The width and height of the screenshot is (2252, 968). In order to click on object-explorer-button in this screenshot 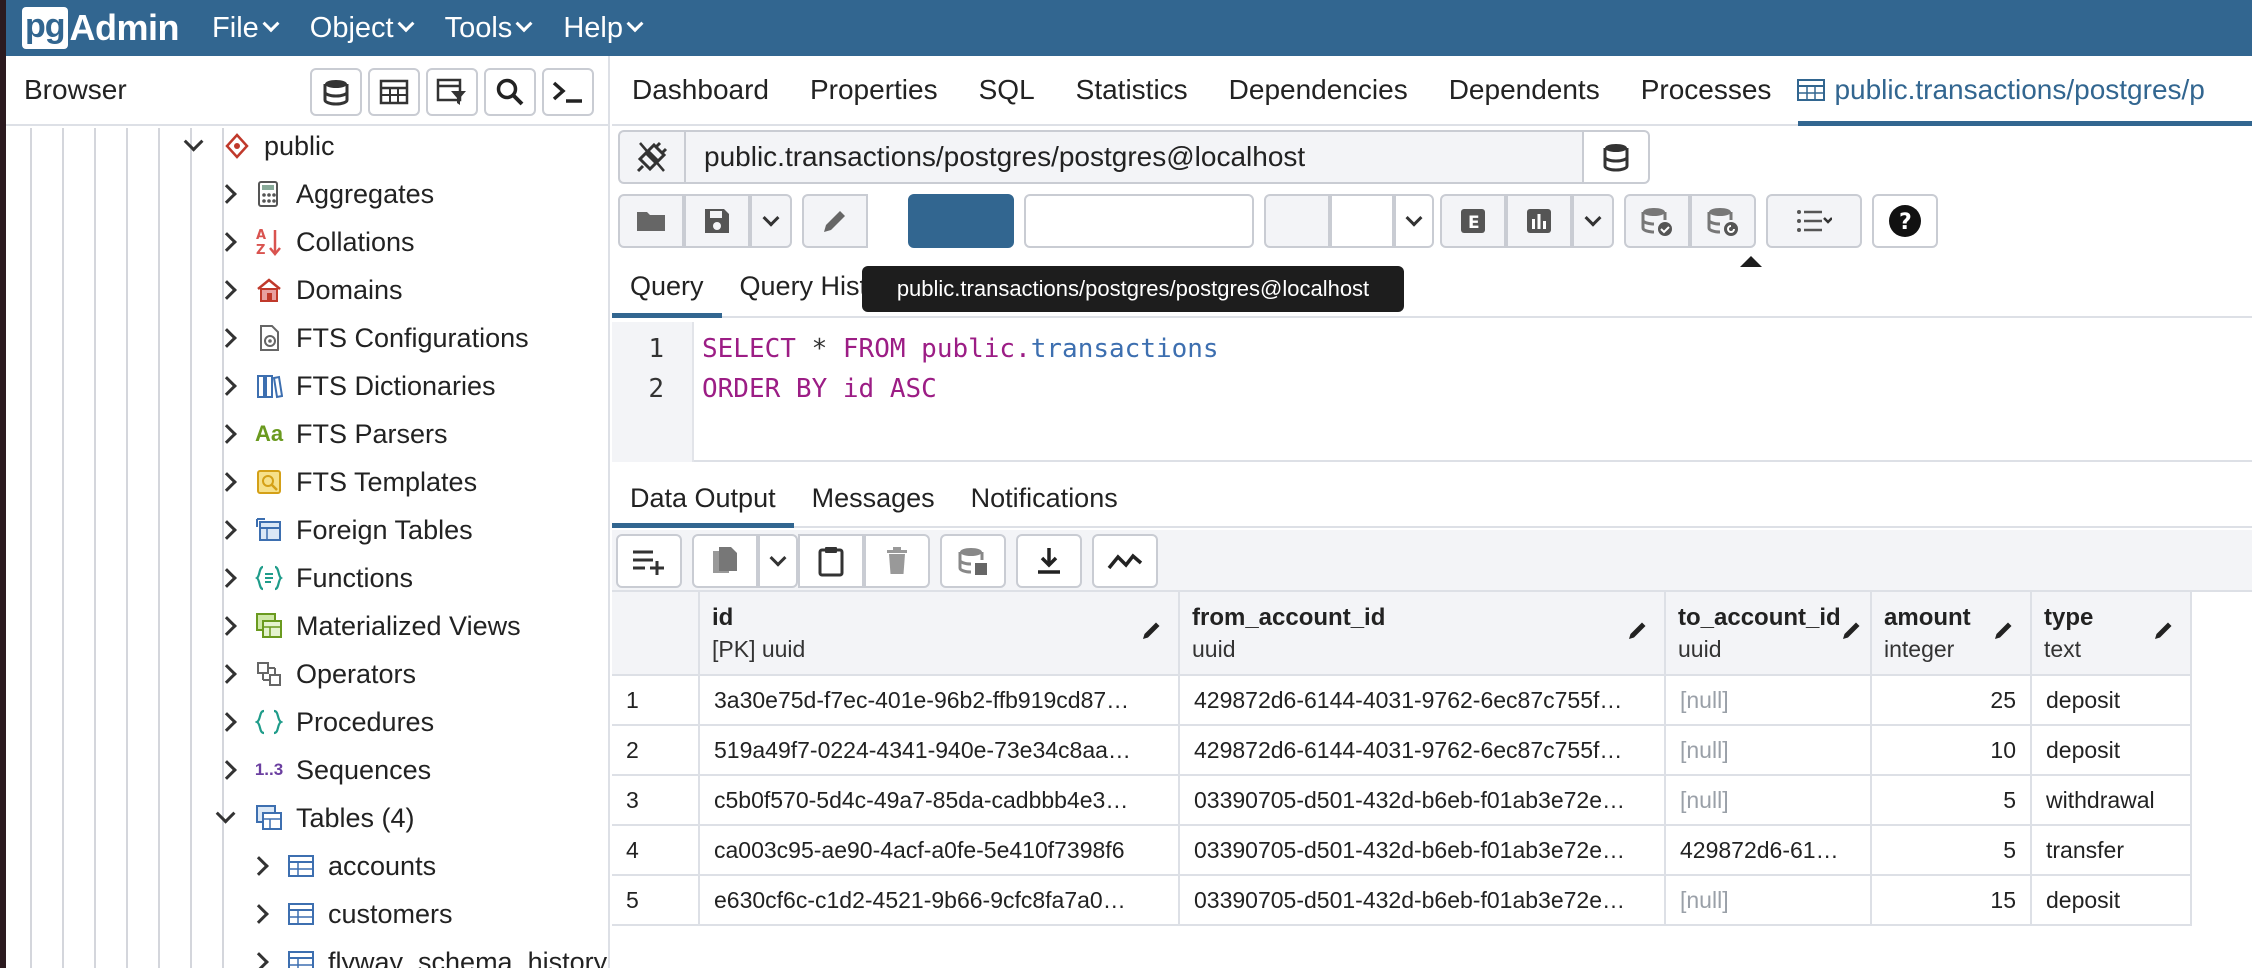, I will do `click(336, 92)`.